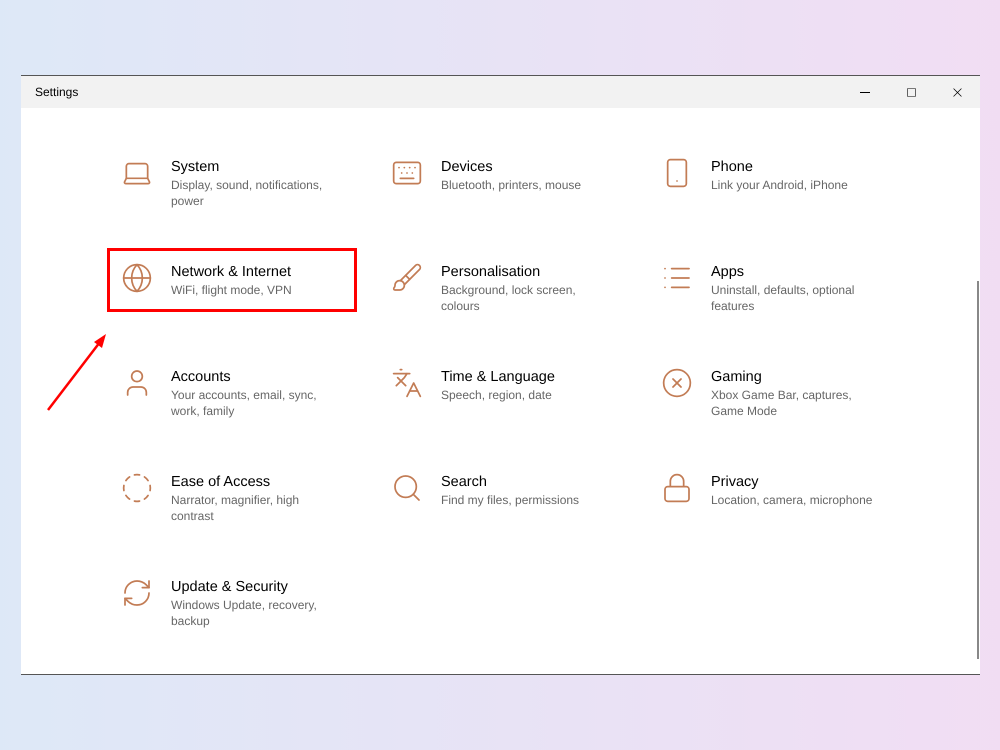 The image size is (1000, 750). Describe the element at coordinates (502, 175) in the screenshot. I see `settings-category: Devices Bluetooth, printers, mouse` at that location.